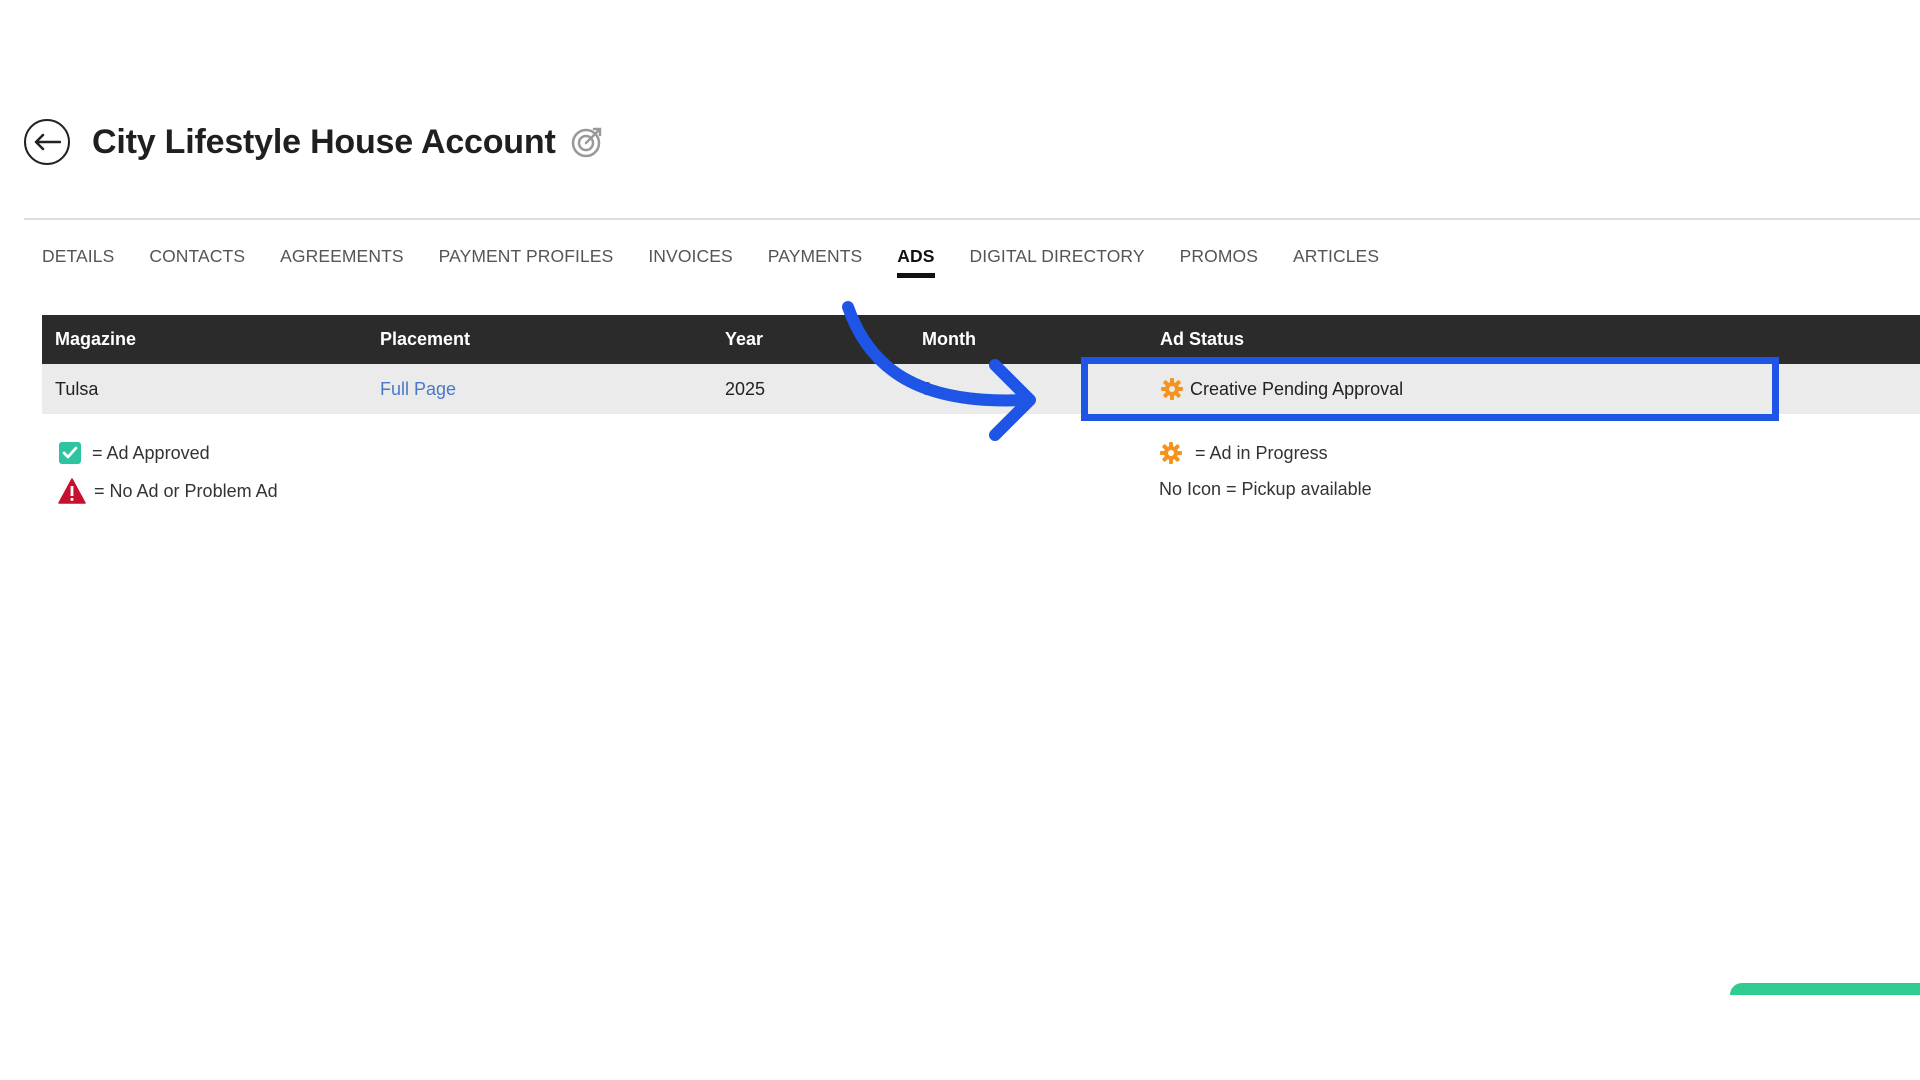 This screenshot has width=1920, height=1080. What do you see at coordinates (197, 256) in the screenshot?
I see `tab-contacts: CONTACTS` at bounding box center [197, 256].